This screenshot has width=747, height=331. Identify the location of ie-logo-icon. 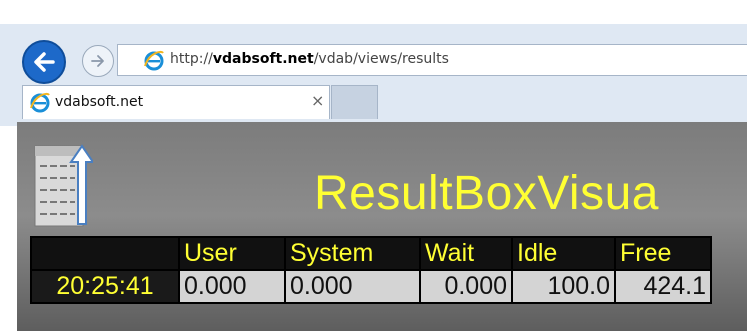
(154, 60).